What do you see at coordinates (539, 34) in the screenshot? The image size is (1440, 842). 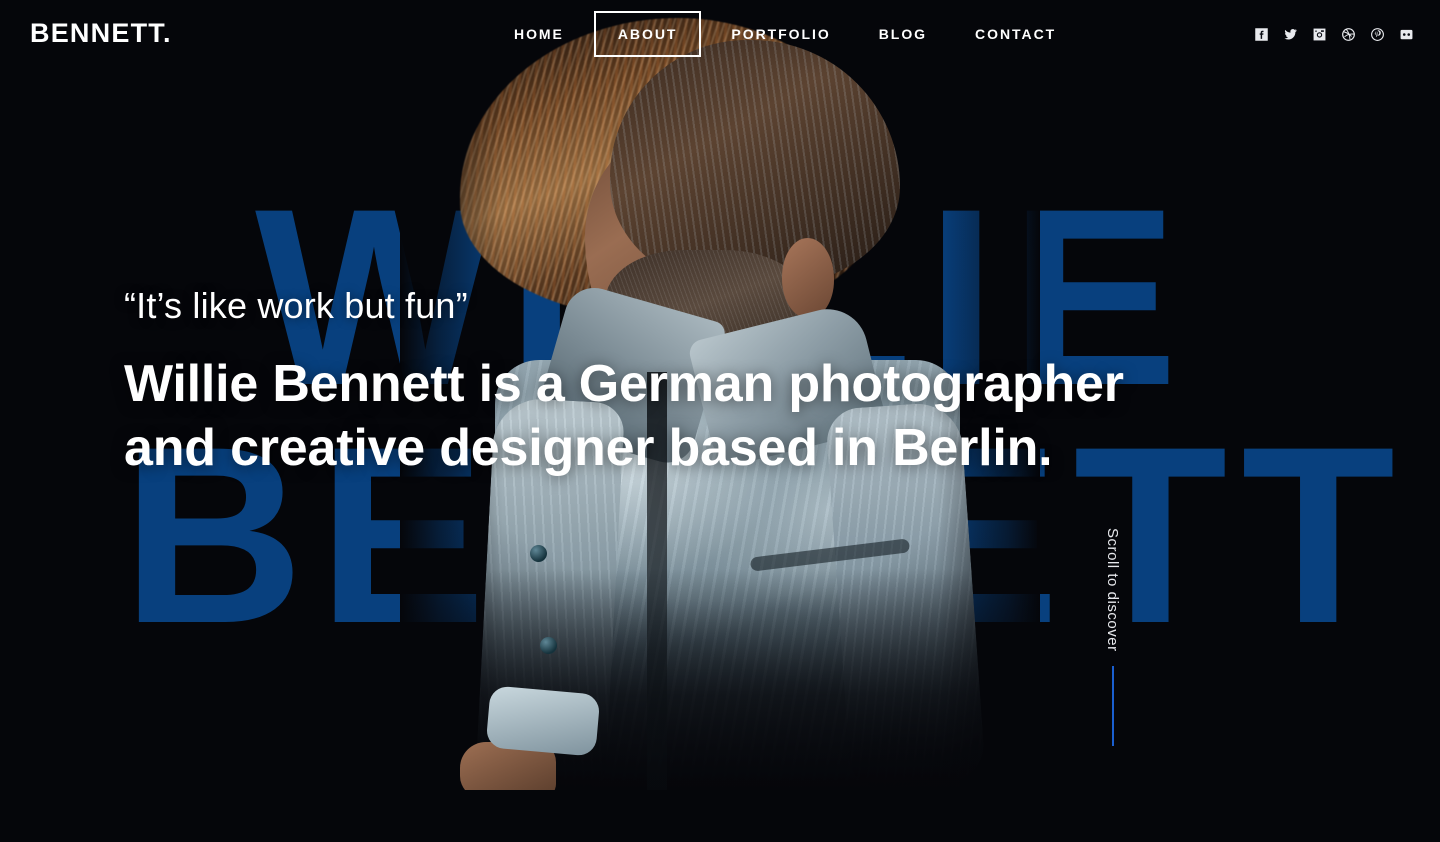 I see `nav-item-home: HOME` at bounding box center [539, 34].